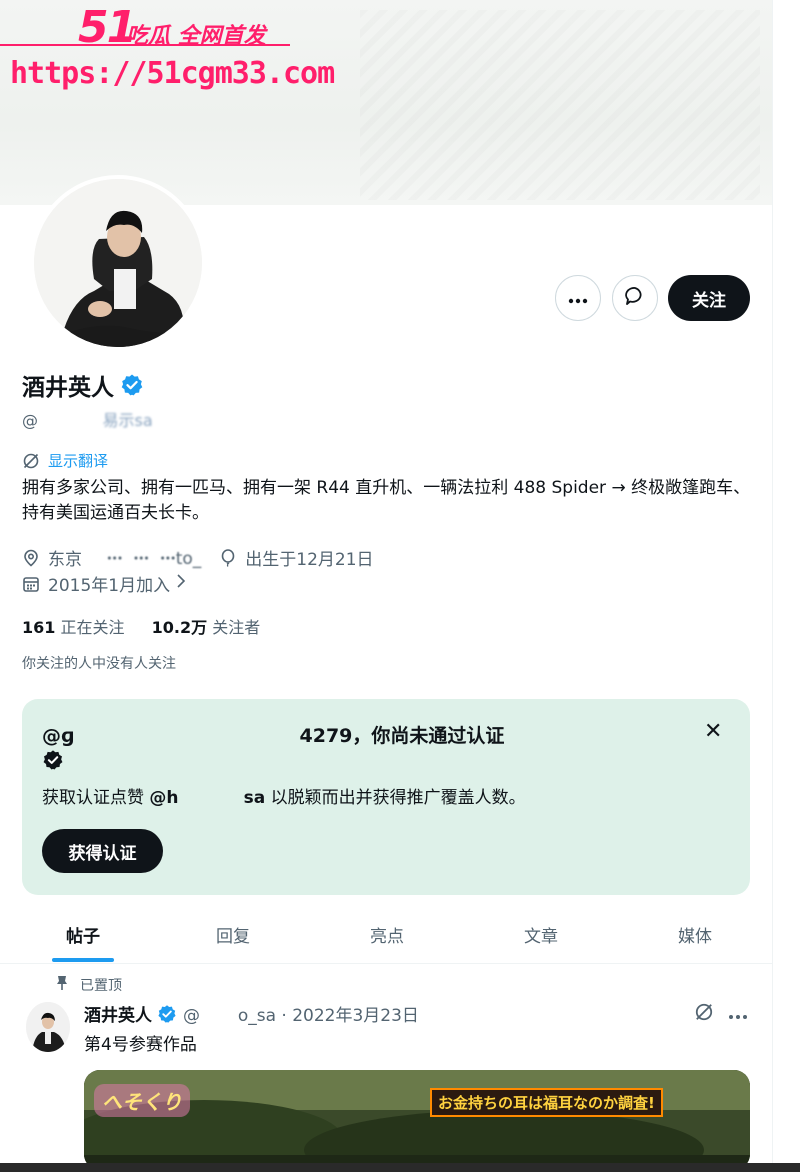  What do you see at coordinates (167, 50) in the screenshot?
I see `watermark: 51 吃瓜 全网首发 https://51cgm33.com` at bounding box center [167, 50].